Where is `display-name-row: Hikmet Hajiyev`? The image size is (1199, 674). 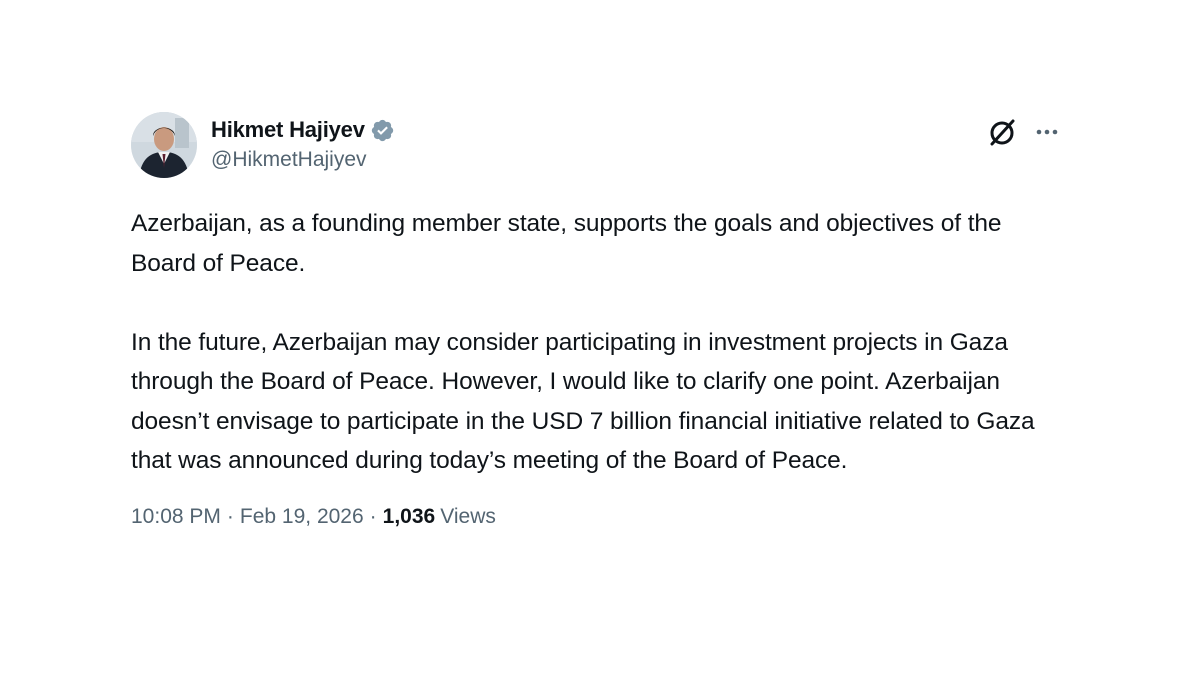 display-name-row: Hikmet Hajiyev is located at coordinates (303, 130).